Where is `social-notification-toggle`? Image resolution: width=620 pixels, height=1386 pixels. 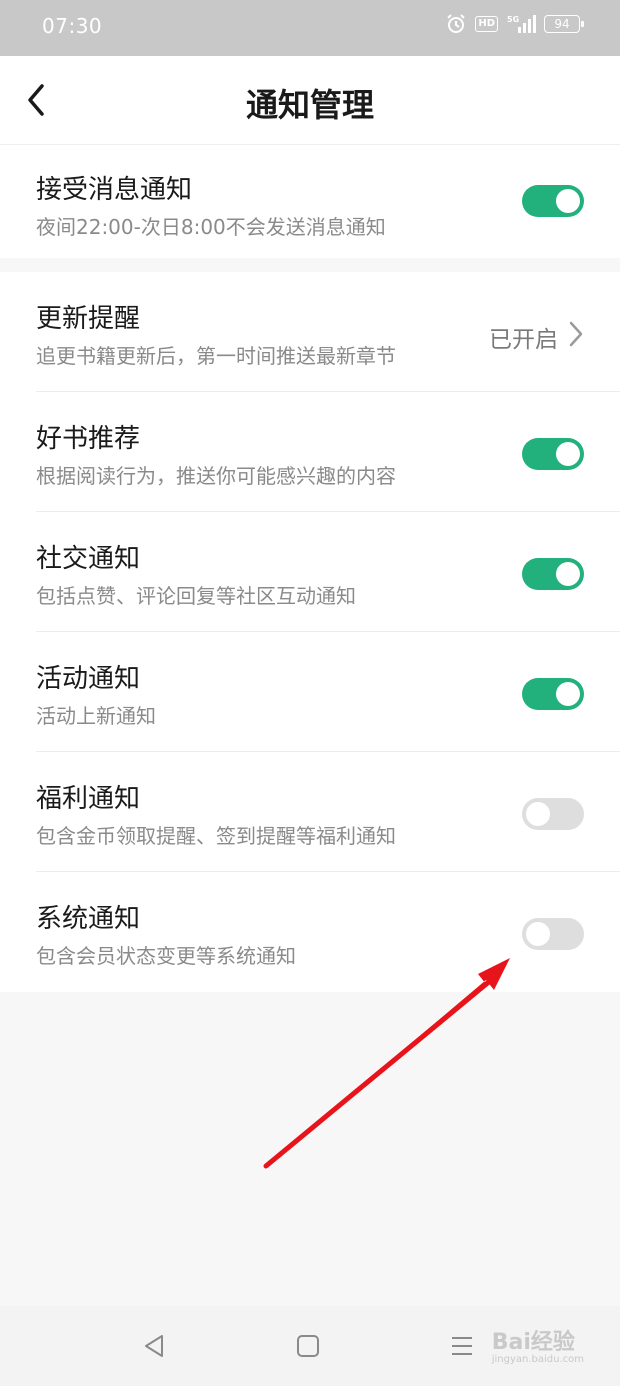 social-notification-toggle is located at coordinates (553, 574).